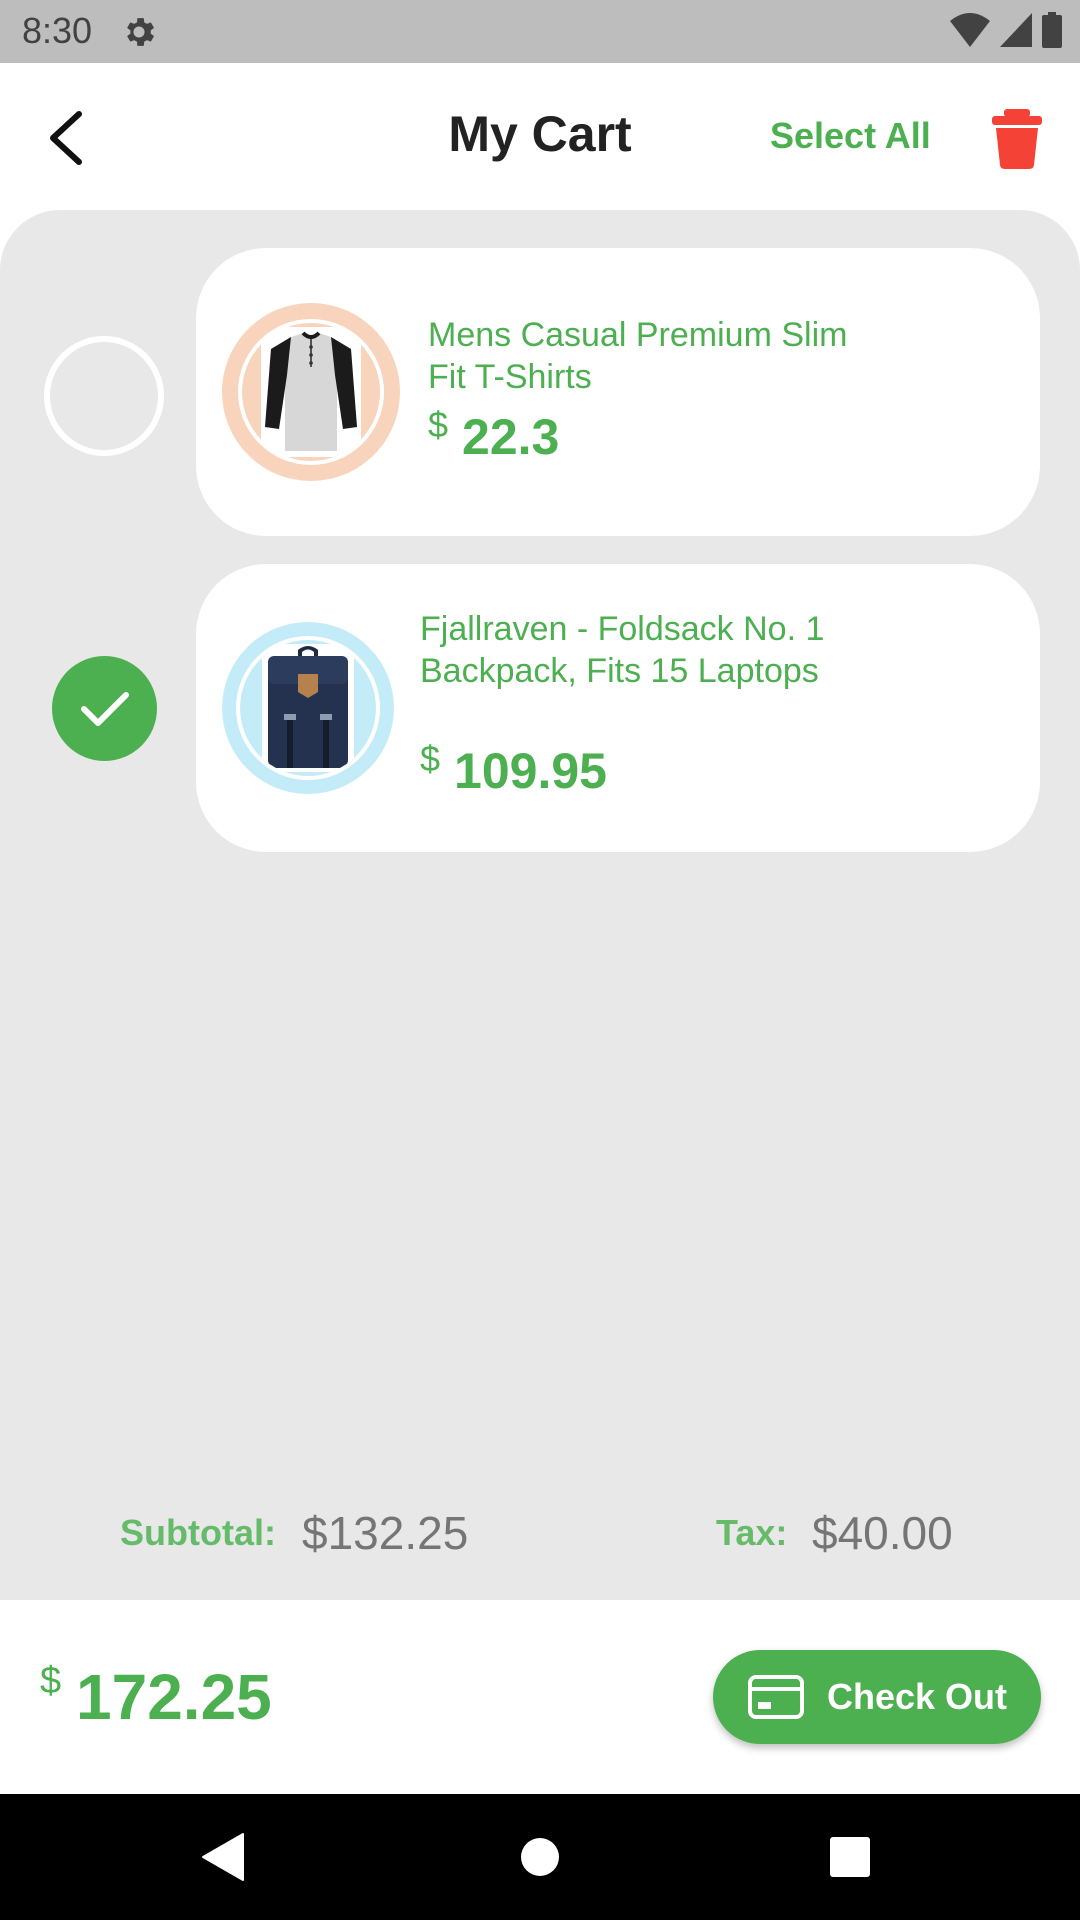  Describe the element at coordinates (174, 1697) in the screenshot. I see `total-amount: 172.25` at that location.